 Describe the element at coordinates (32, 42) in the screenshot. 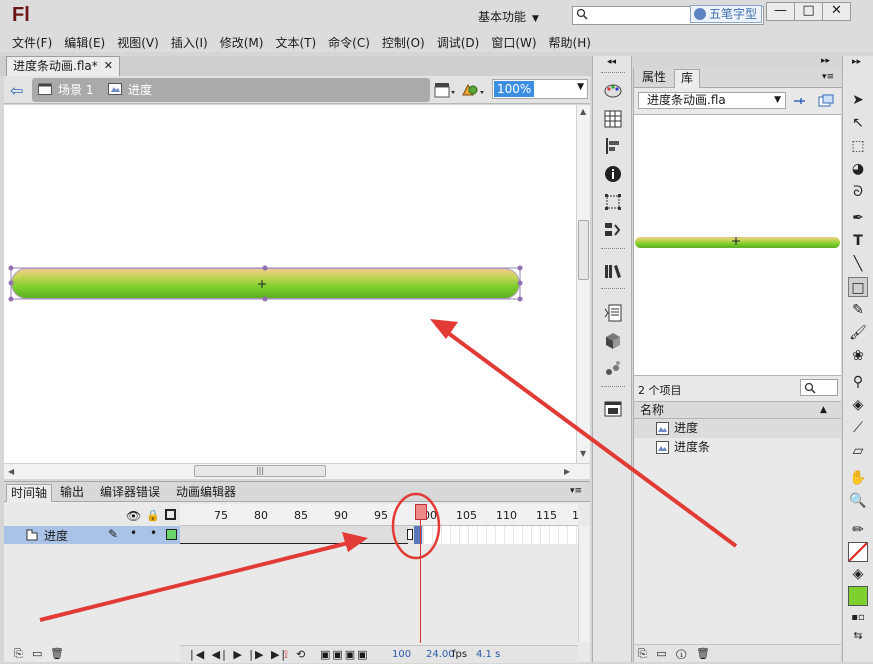

I see `menu-file: 文件(F)` at that location.